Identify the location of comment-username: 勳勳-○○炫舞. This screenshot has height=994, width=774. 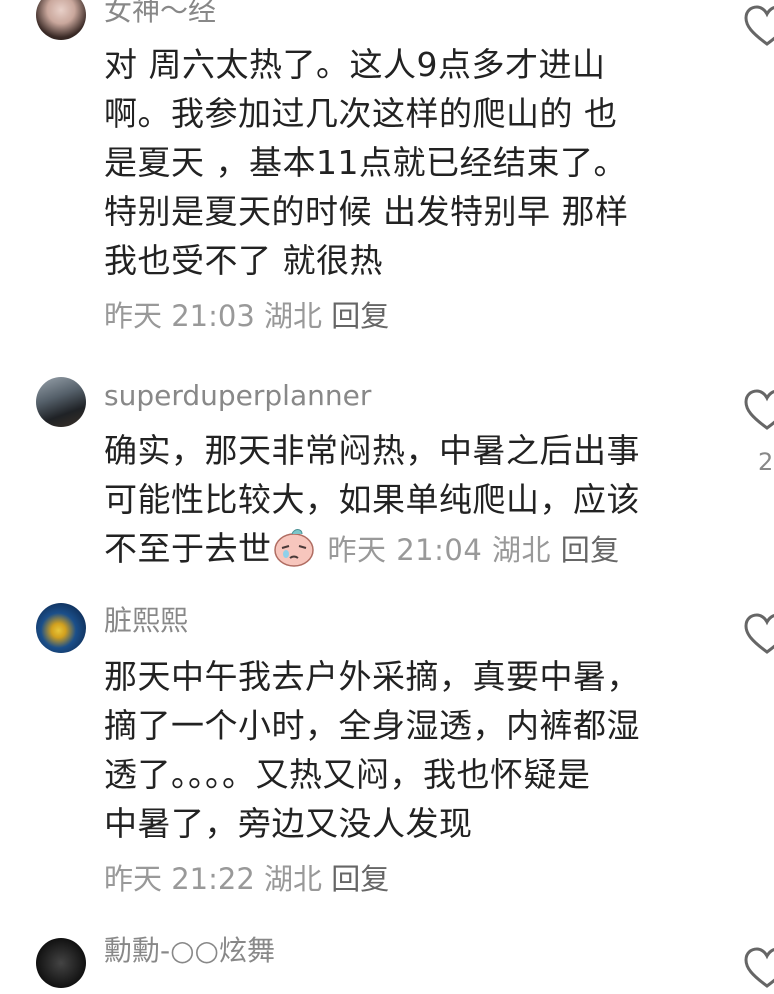
(189, 951).